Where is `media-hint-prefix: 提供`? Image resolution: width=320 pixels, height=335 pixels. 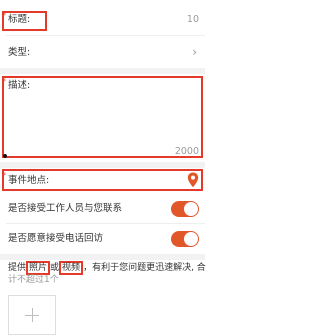 media-hint-prefix: 提供 is located at coordinates (17, 268).